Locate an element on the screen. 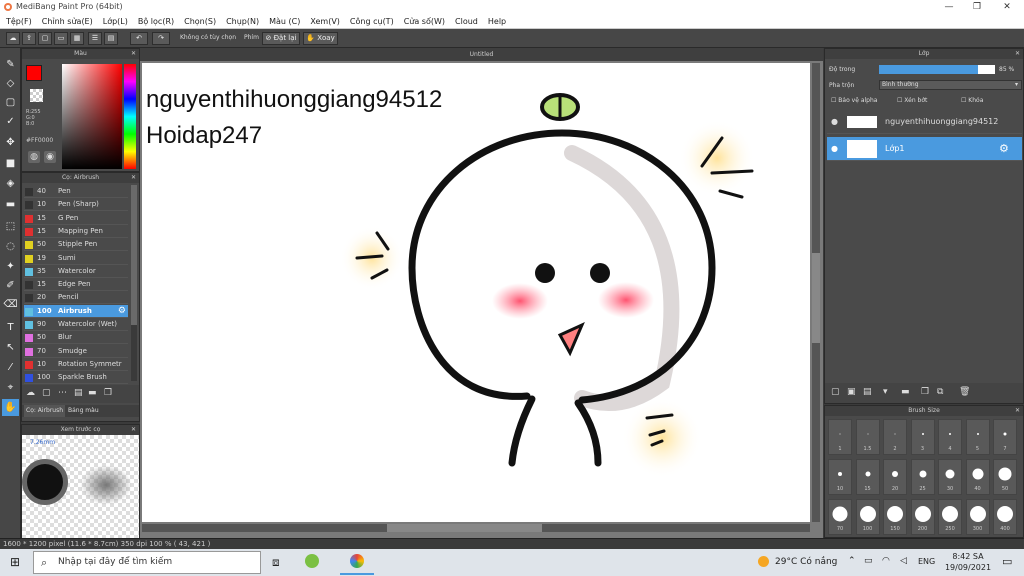 This screenshot has height=576, width=1024. brush-item: 15 G Pen is located at coordinates (76, 218).